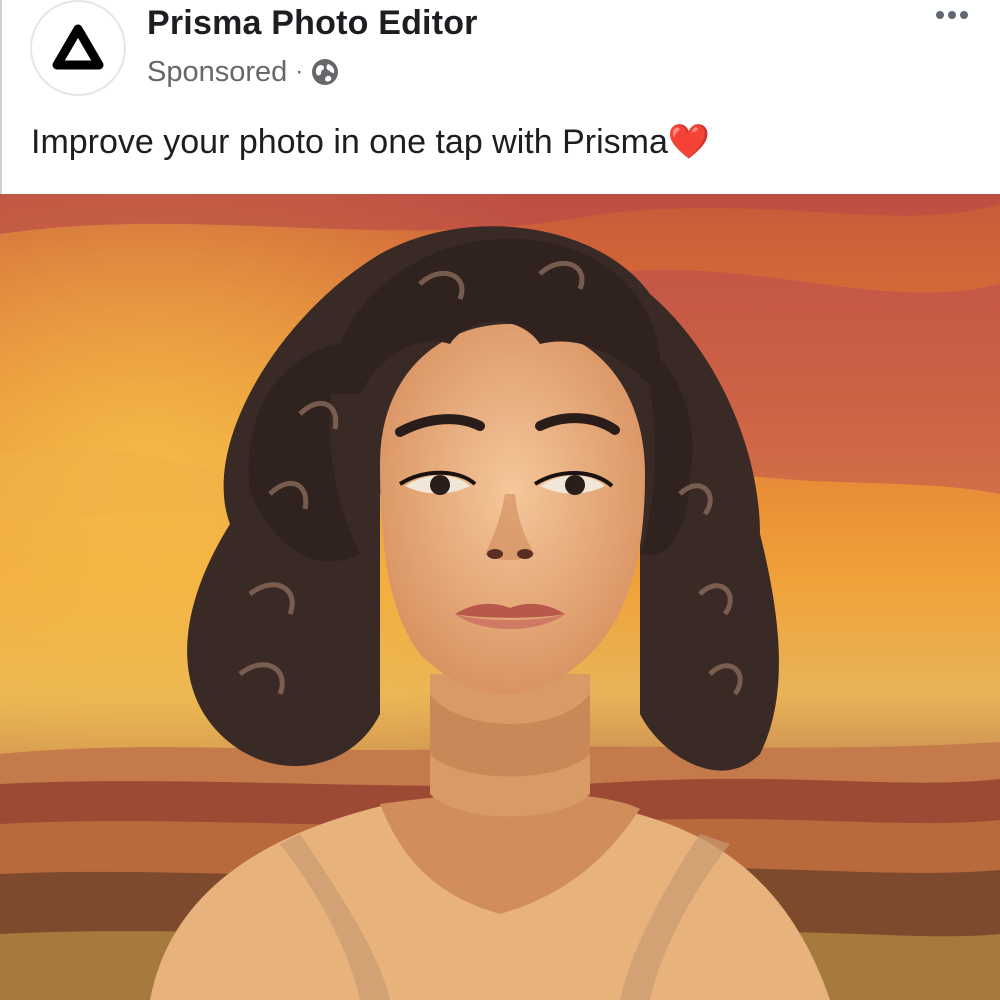 The height and width of the screenshot is (1000, 1000). I want to click on post-border, so click(1, 97).